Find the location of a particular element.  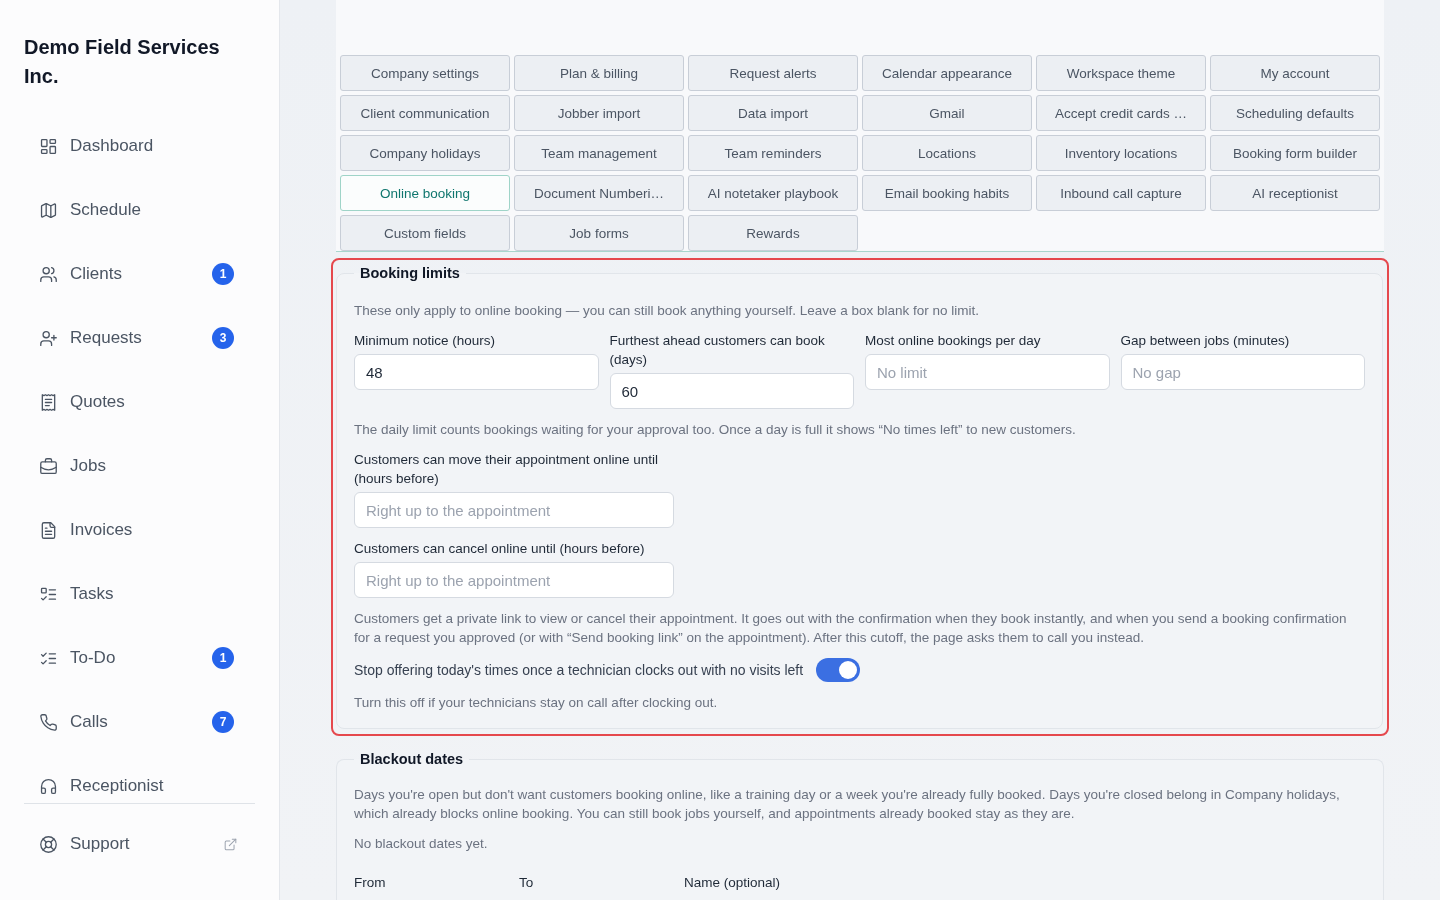

settings-tab: Locations is located at coordinates (947, 153).